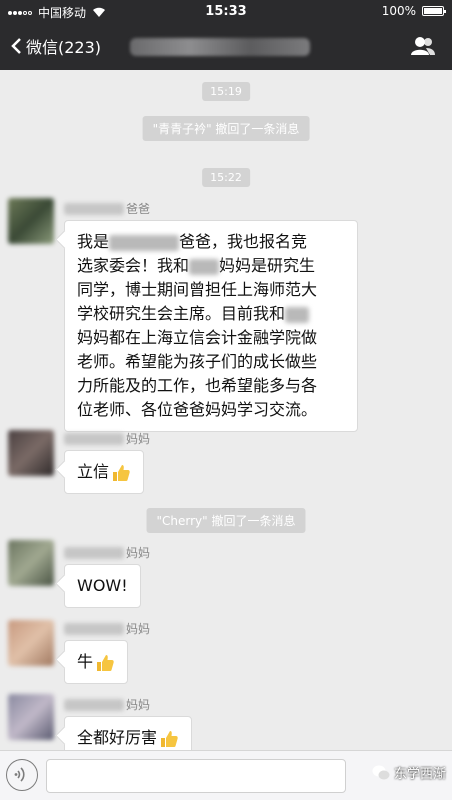 The height and width of the screenshot is (800, 452). I want to click on message-bubble: 牛, so click(96, 662).